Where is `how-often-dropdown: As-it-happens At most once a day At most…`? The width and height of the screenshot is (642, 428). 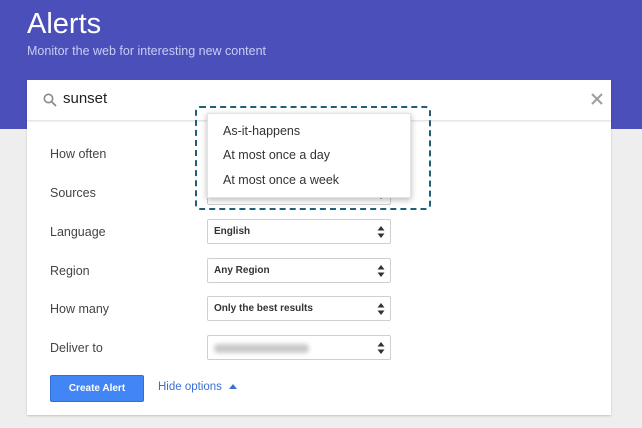
how-often-dropdown: As-it-happens At most once a day At most… is located at coordinates (309, 155).